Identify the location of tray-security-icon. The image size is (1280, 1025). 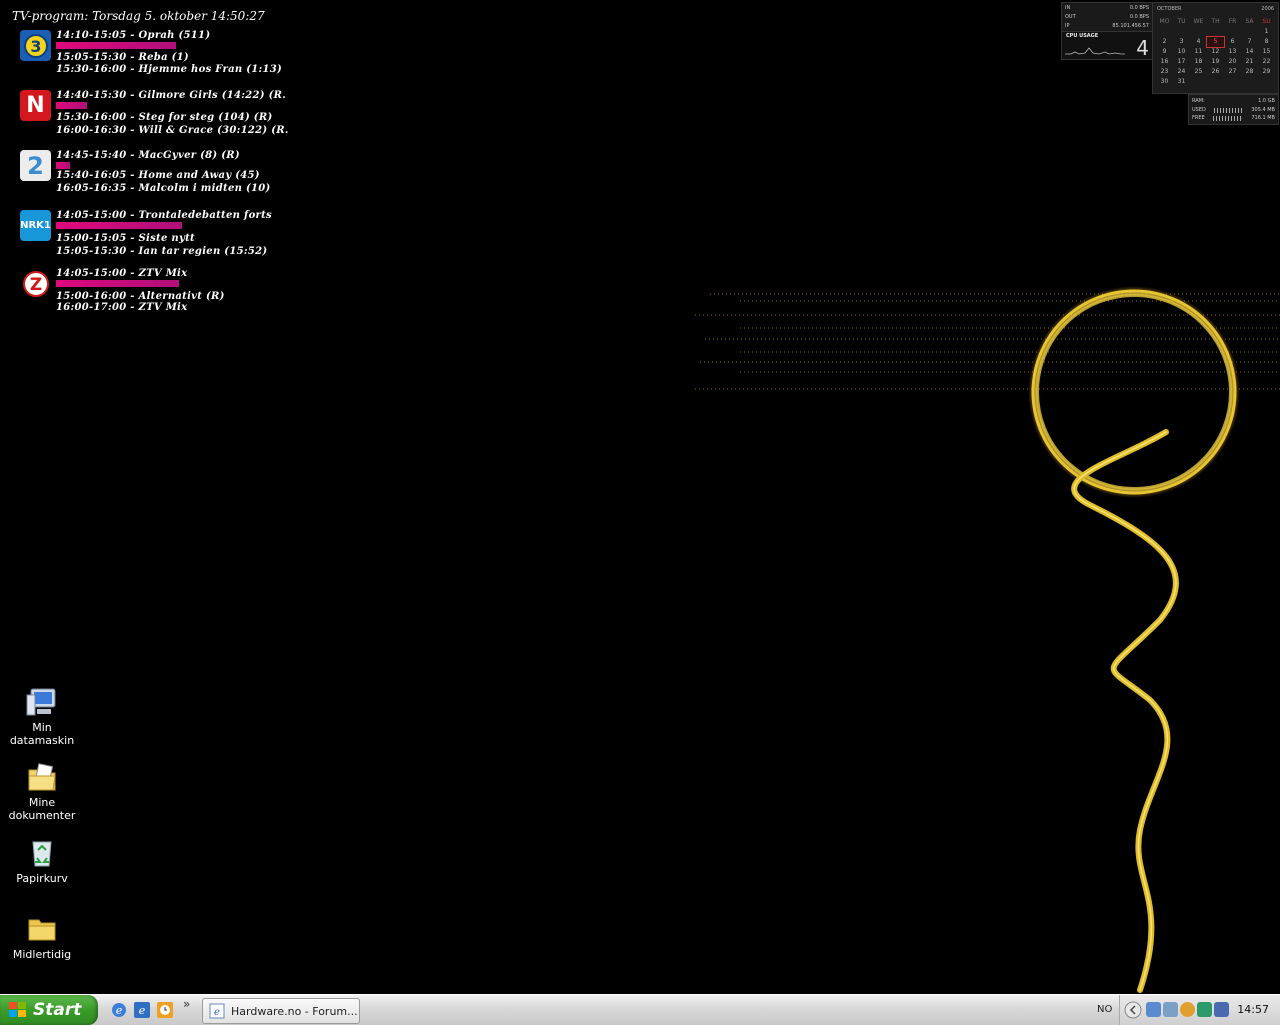
(1204, 1009).